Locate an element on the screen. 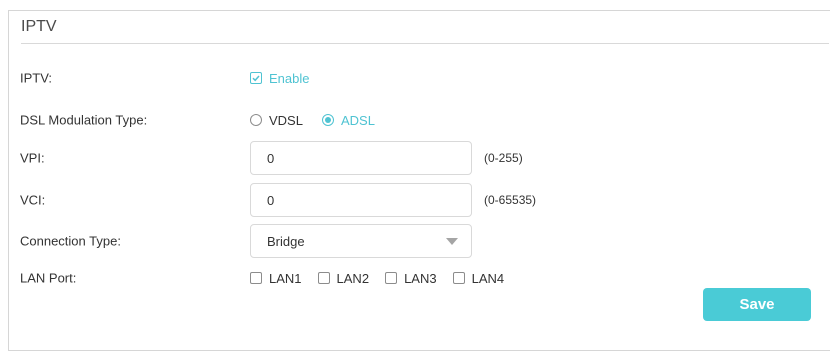 The height and width of the screenshot is (352, 831). vdsl-option: VDSL is located at coordinates (276, 120).